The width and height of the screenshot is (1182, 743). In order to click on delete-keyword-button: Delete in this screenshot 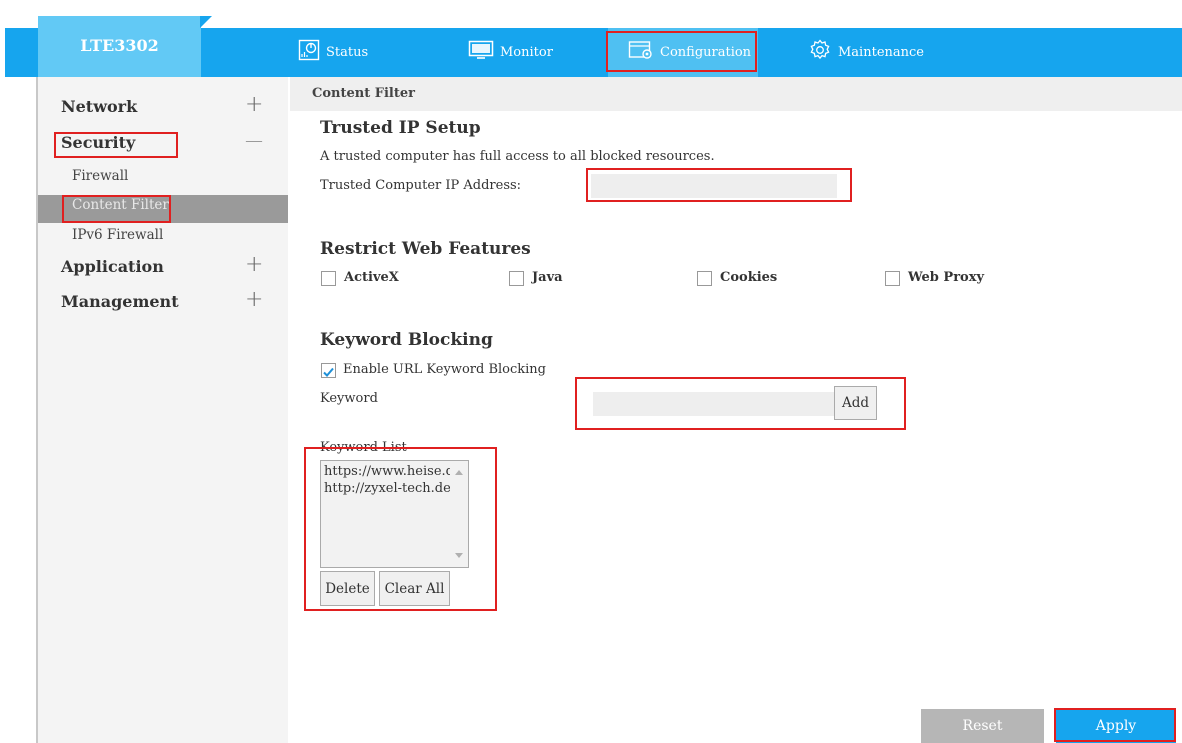, I will do `click(347, 588)`.